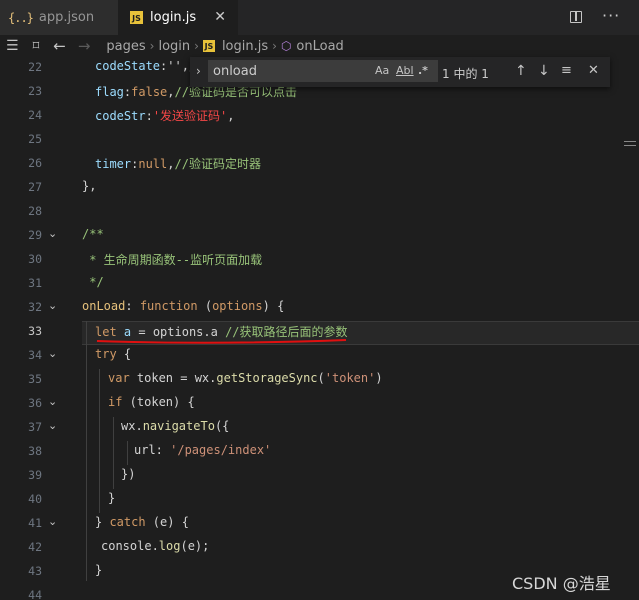 The image size is (639, 600). What do you see at coordinates (319, 309) in the screenshot?
I see `code-line: 32 ⌄ onLoad: function (options) {` at bounding box center [319, 309].